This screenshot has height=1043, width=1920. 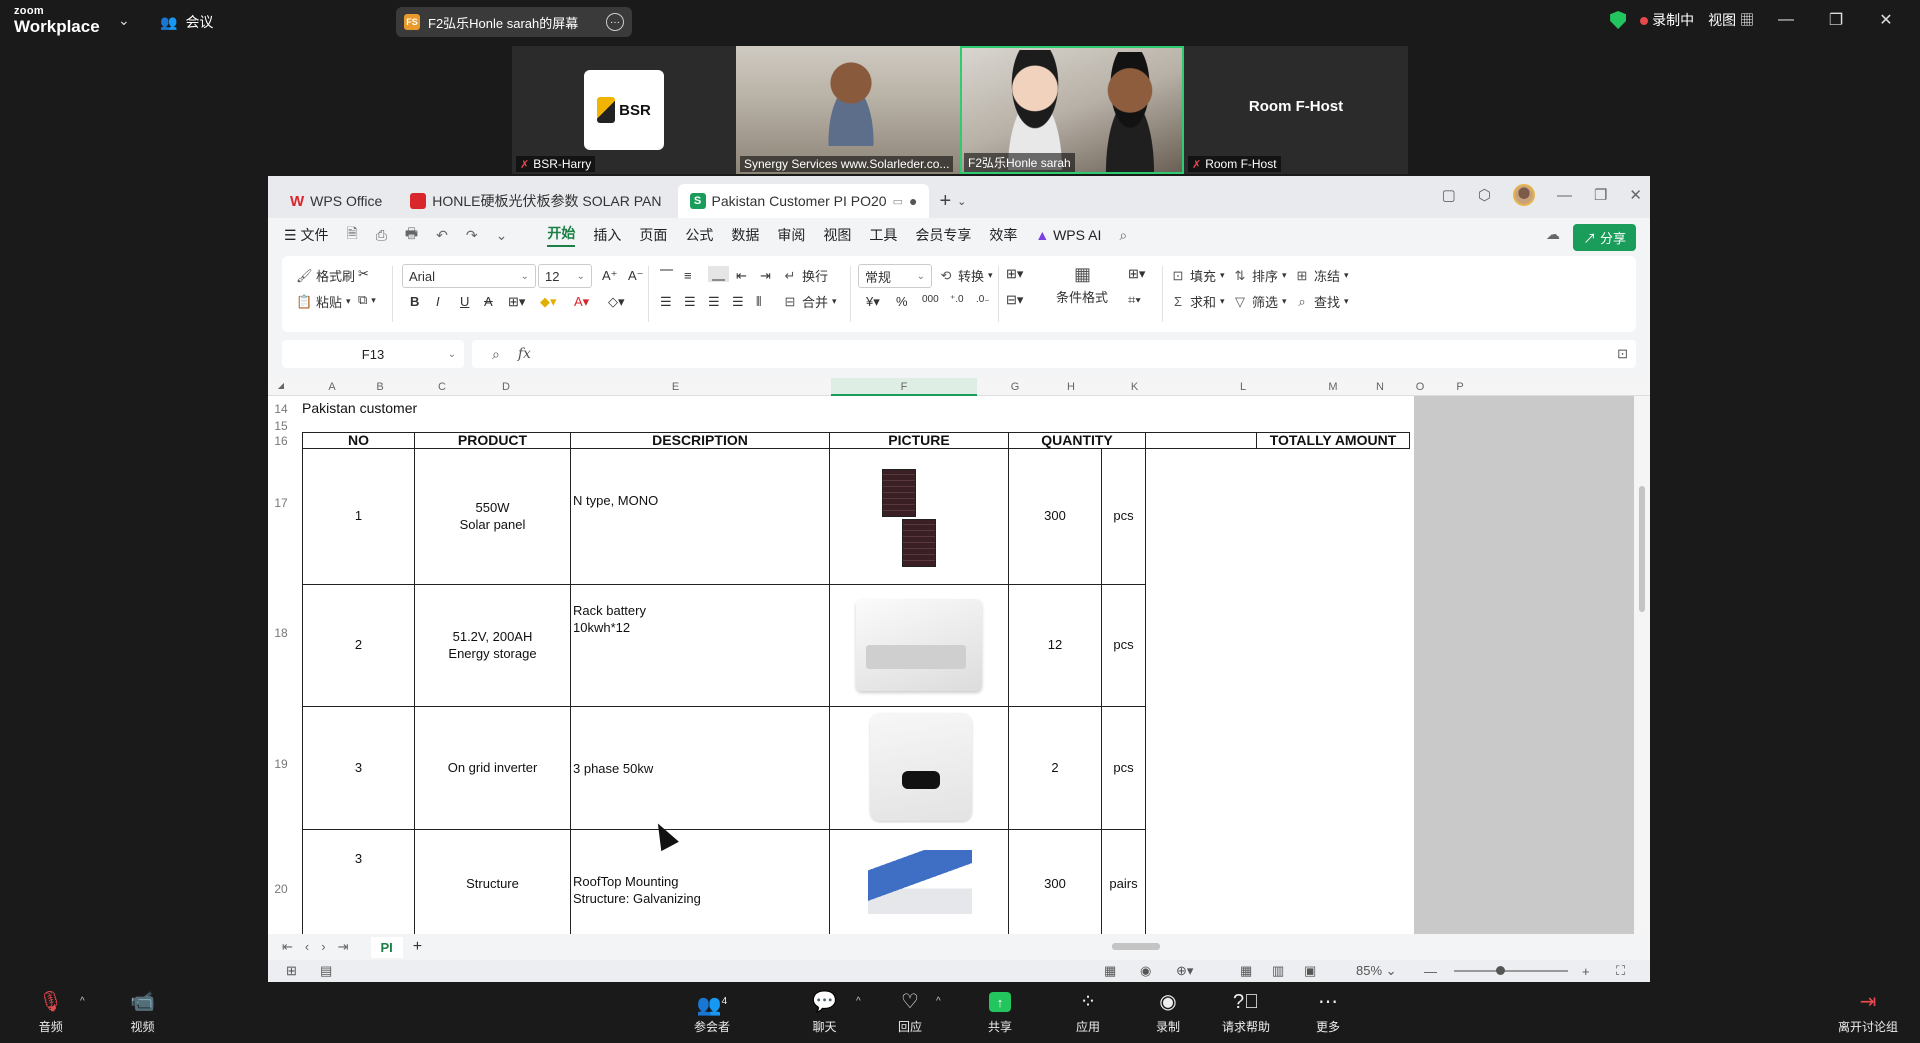 I want to click on zoom-search-icon: ⌕, so click(x=496, y=354).